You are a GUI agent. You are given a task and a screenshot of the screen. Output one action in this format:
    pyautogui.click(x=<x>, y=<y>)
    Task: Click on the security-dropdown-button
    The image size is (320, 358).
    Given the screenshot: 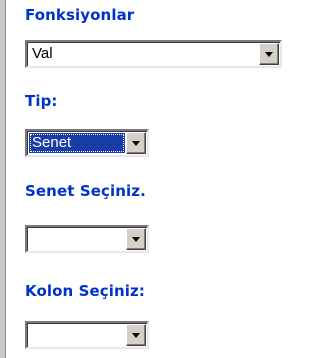 What is the action you would take?
    pyautogui.click(x=136, y=239)
    